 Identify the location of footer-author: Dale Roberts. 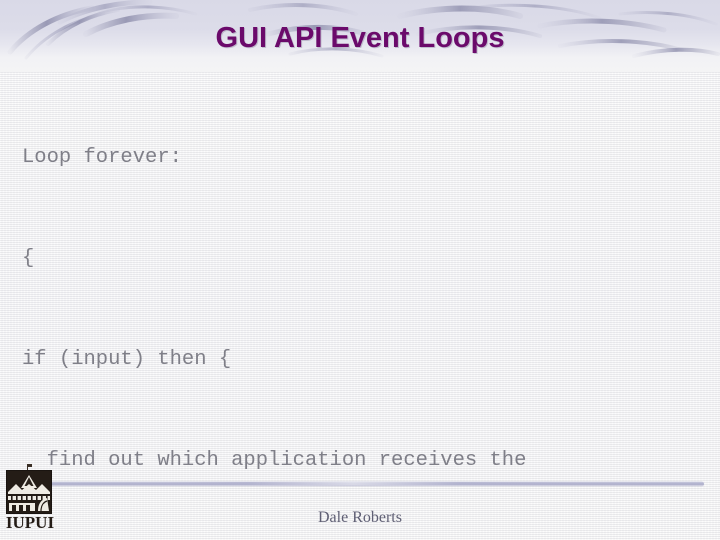
(360, 517).